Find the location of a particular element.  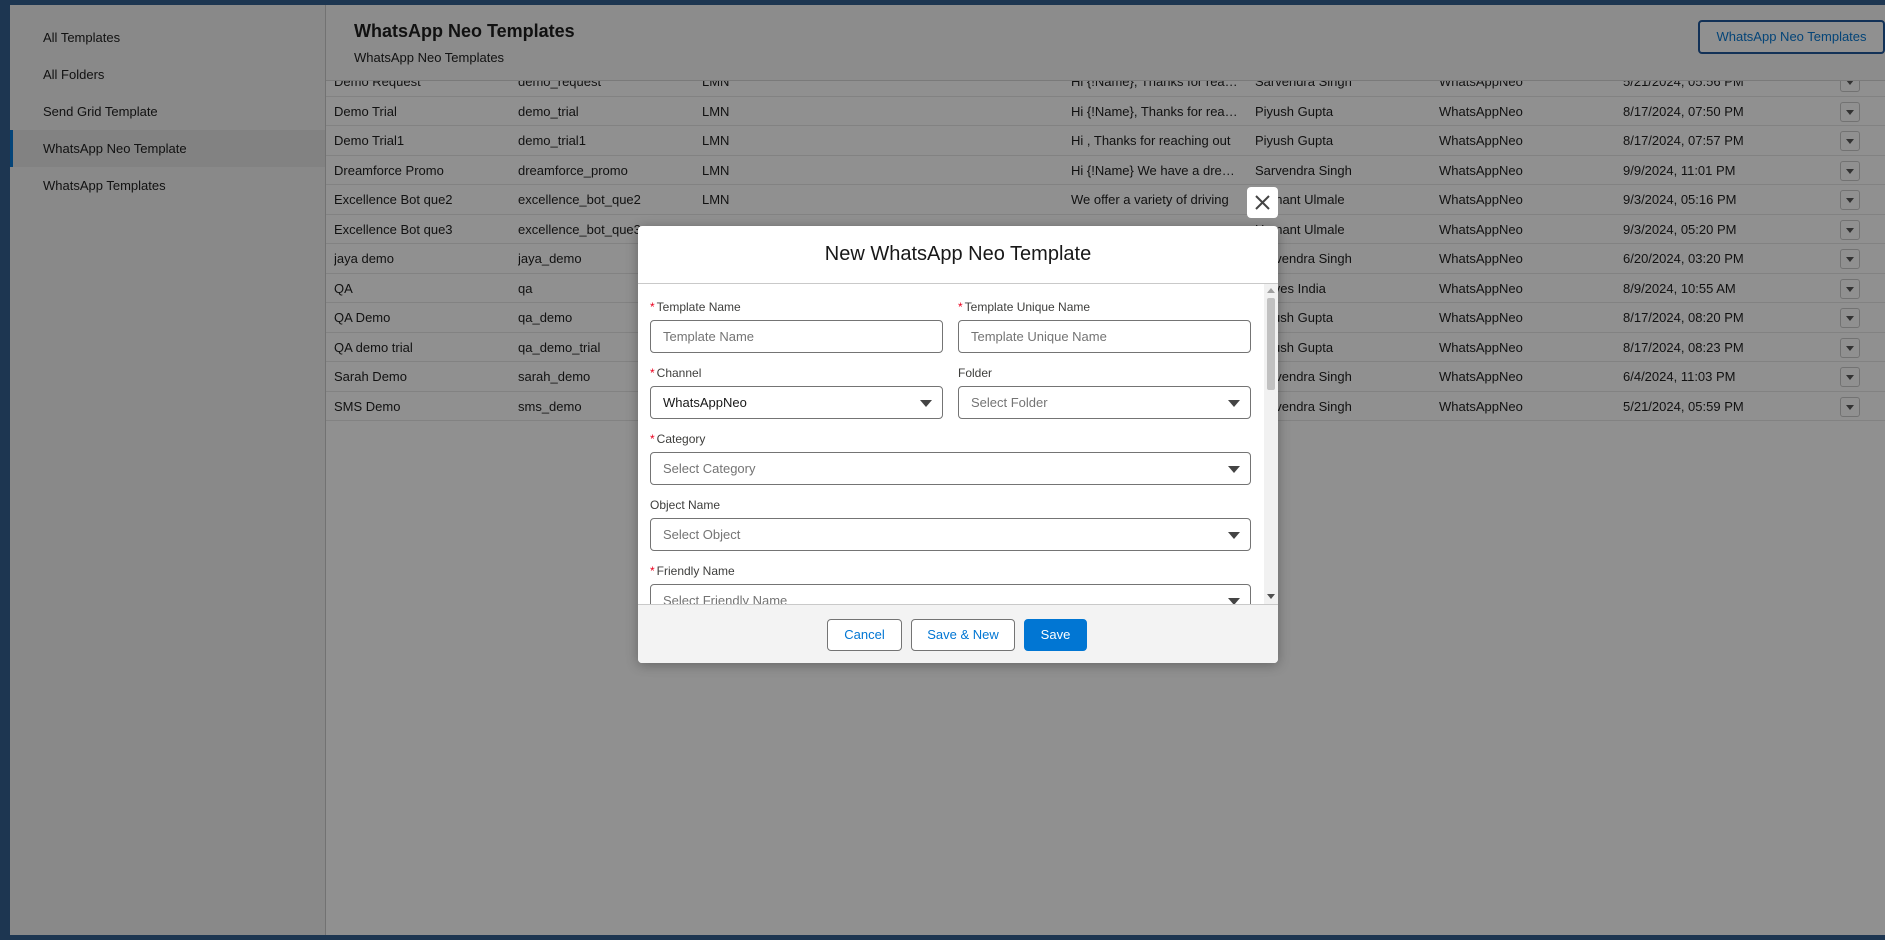

folder-label: Folder is located at coordinates (975, 373).